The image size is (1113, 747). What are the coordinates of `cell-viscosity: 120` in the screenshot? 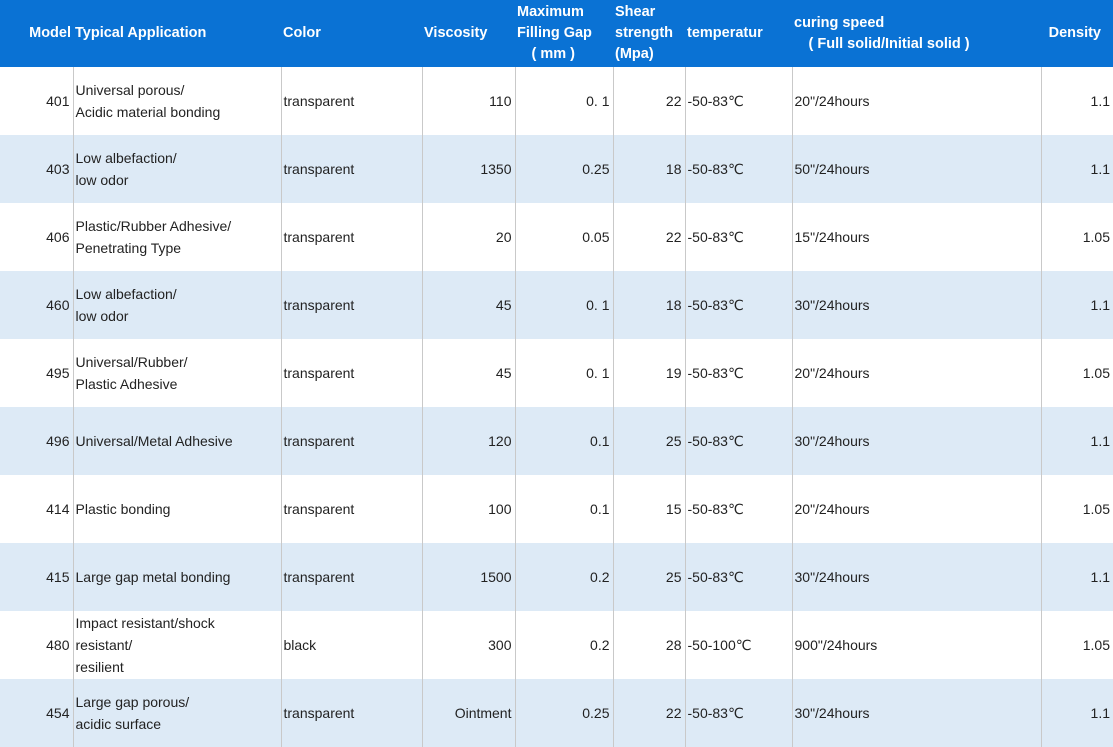 It's located at (468, 441).